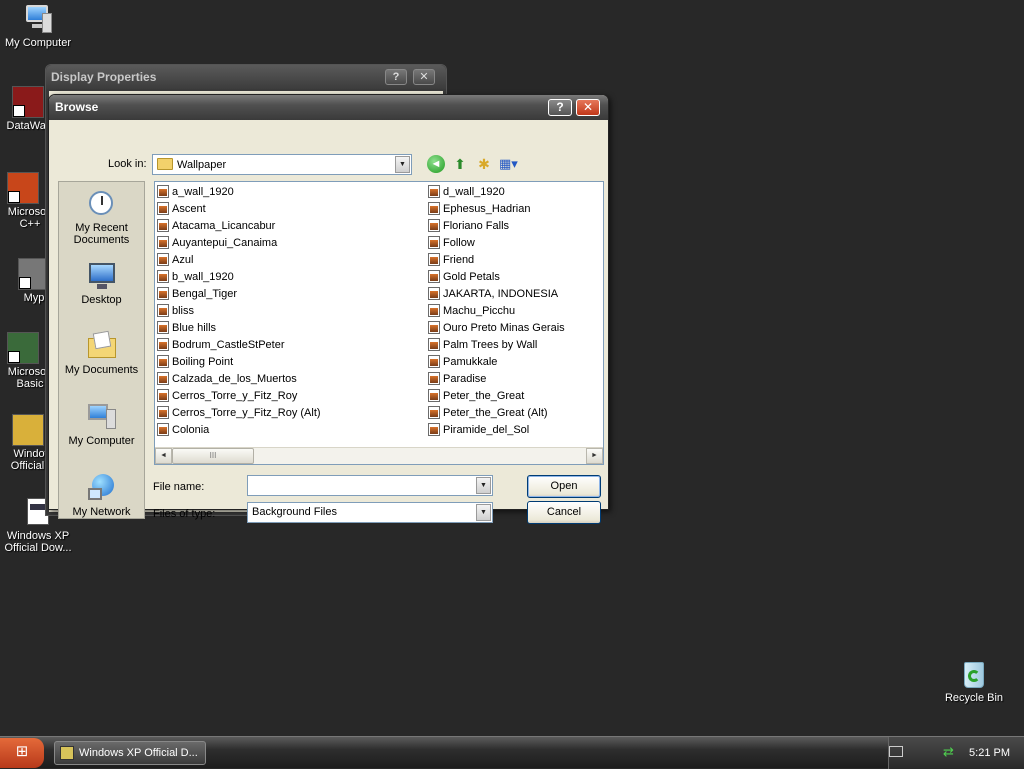 The image size is (1024, 769). I want to click on open-button: Open, so click(564, 486).